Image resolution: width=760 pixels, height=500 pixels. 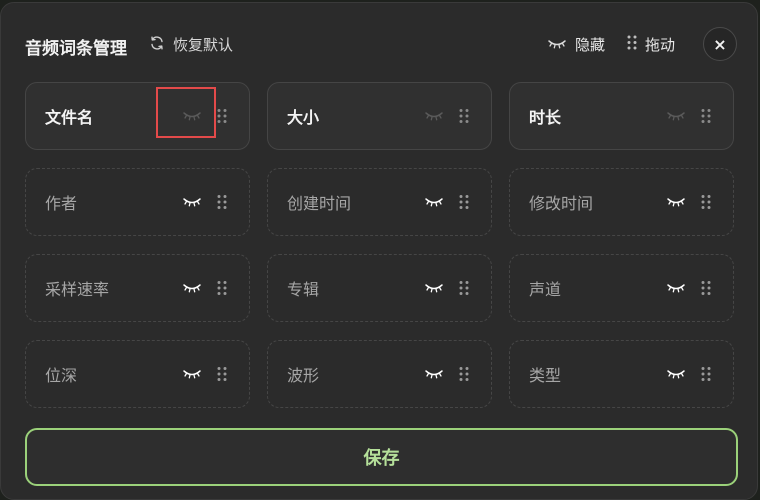 What do you see at coordinates (303, 117) in the screenshot?
I see `field-label: 大小` at bounding box center [303, 117].